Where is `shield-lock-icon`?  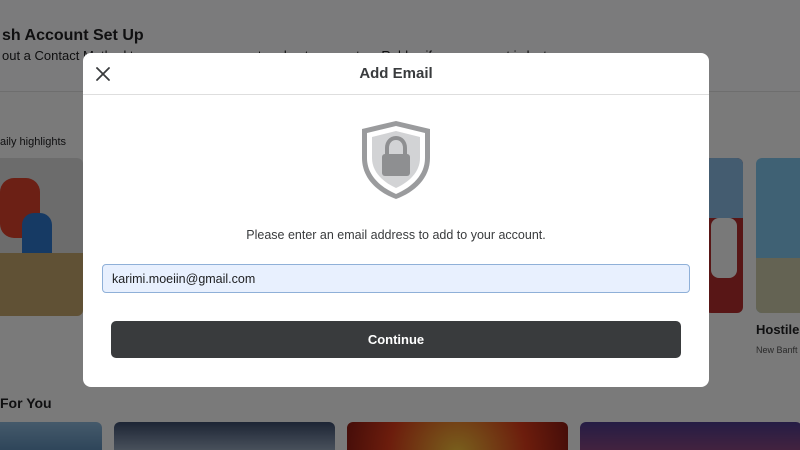 shield-lock-icon is located at coordinates (396, 160).